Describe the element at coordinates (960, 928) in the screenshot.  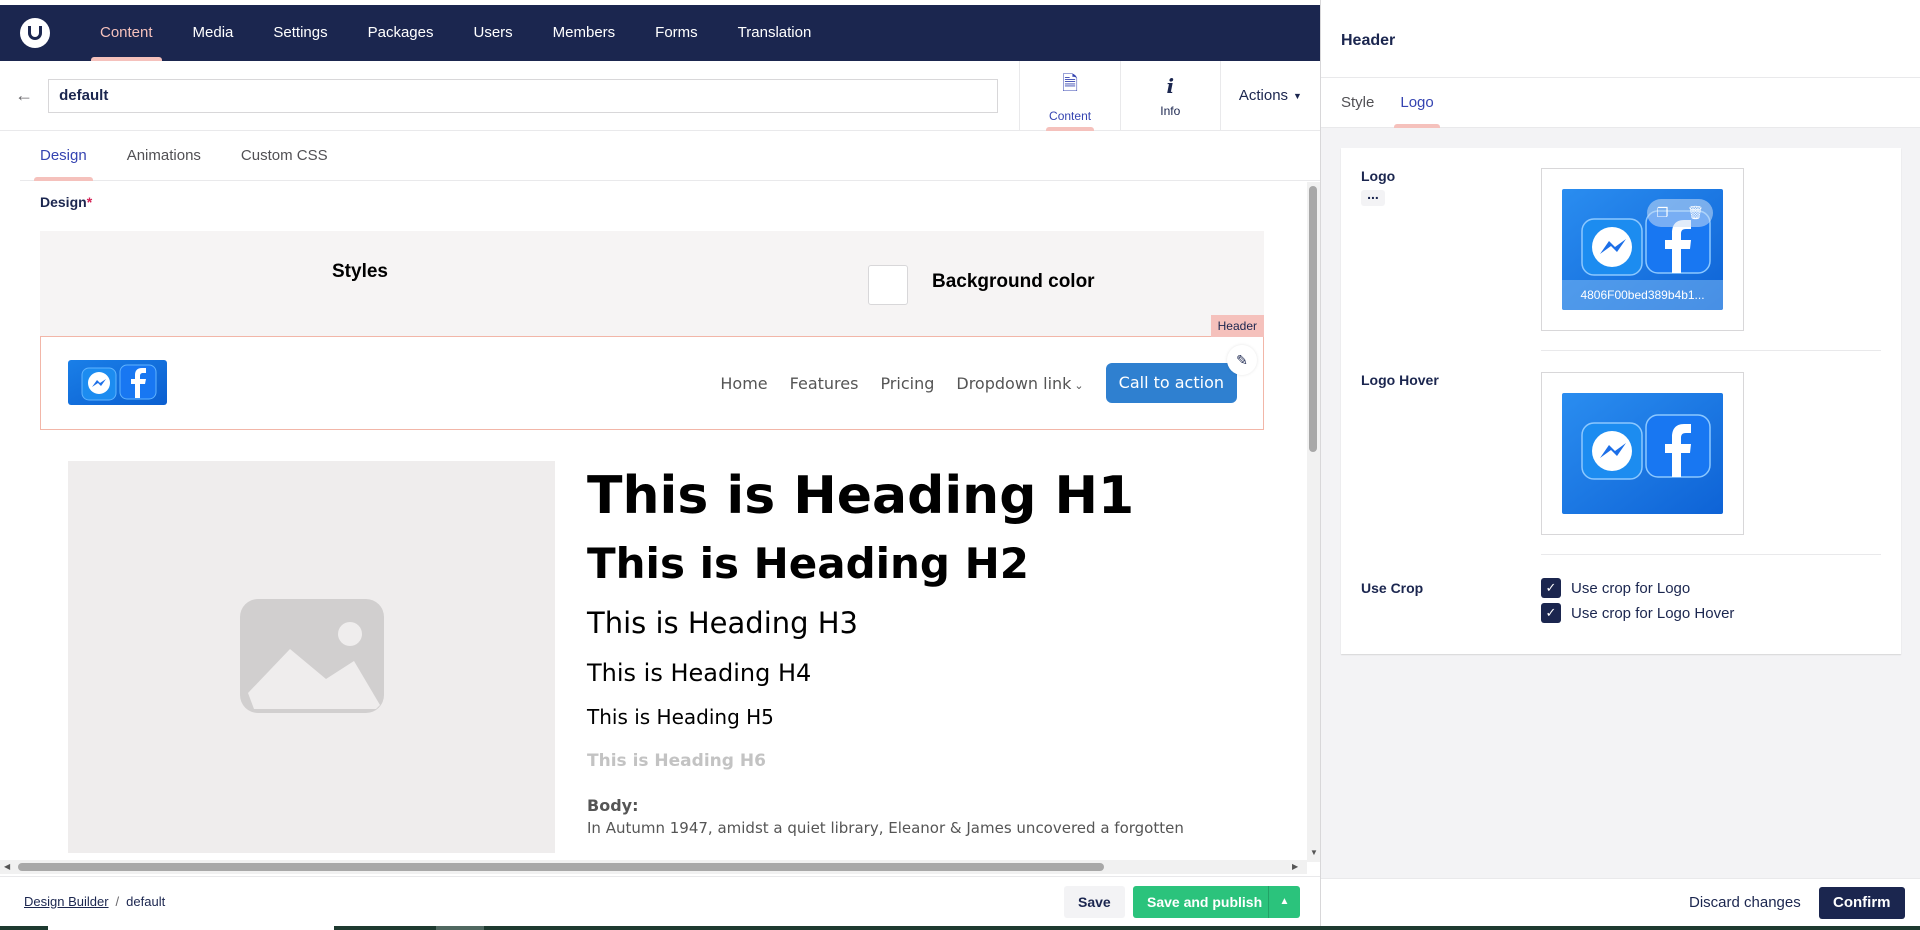
I see `taskbar` at that location.